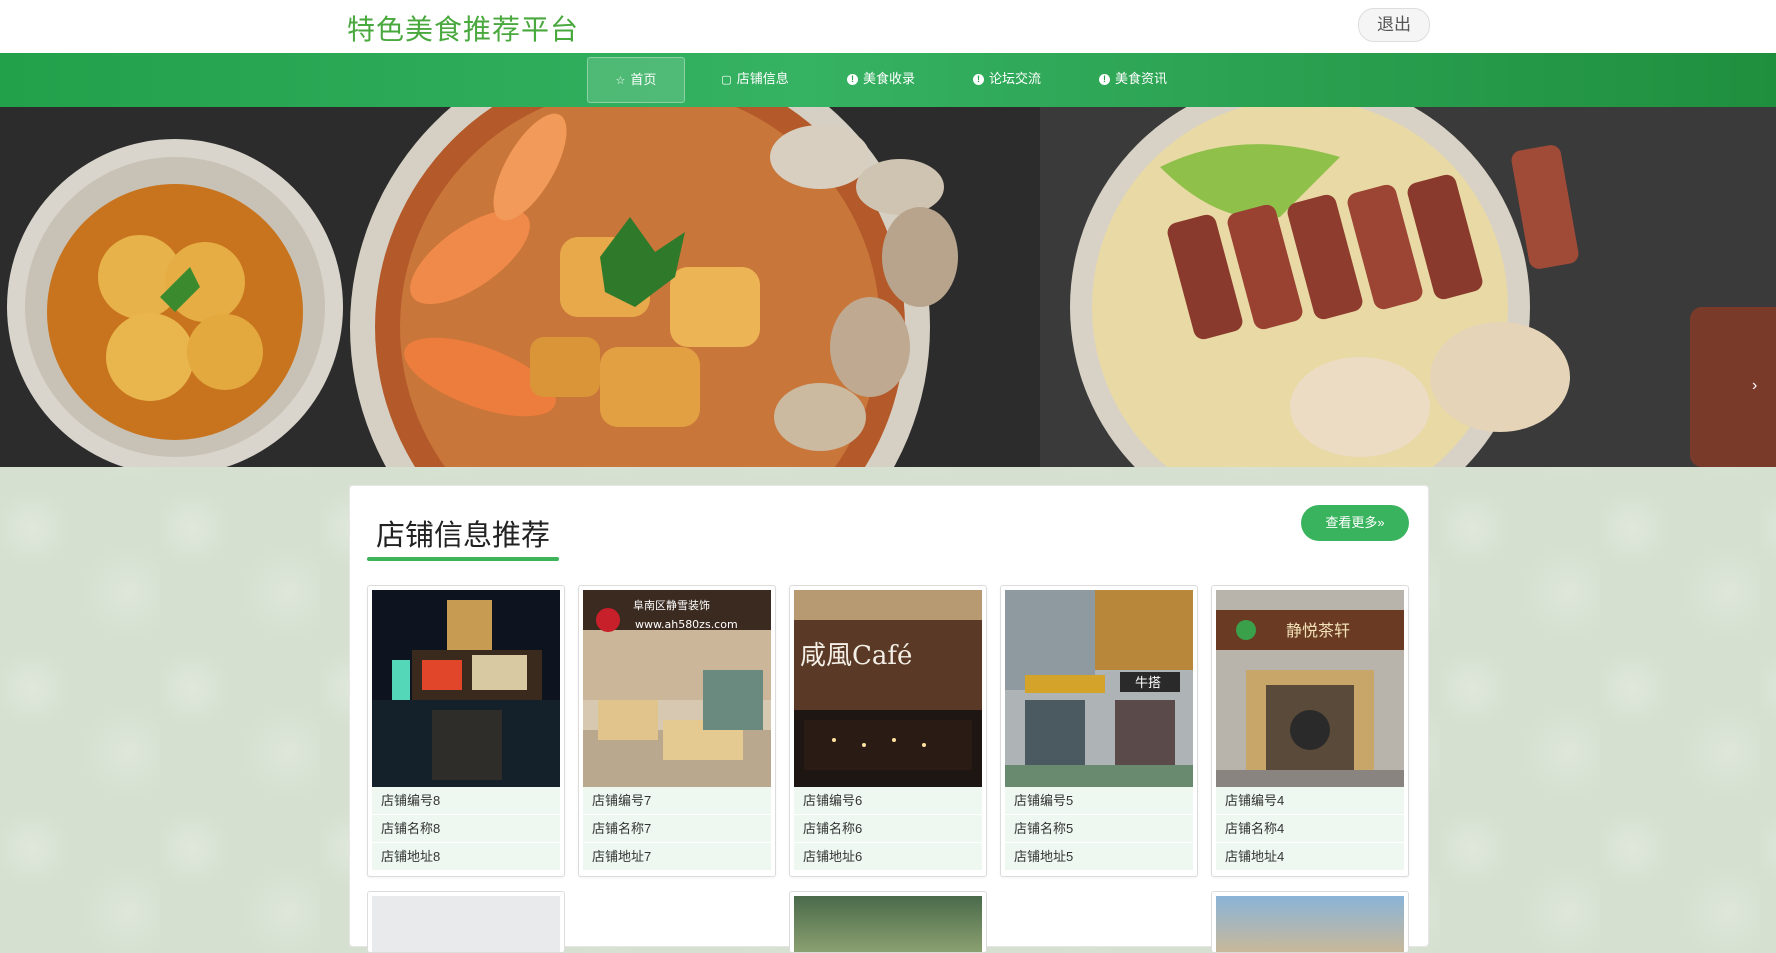 The width and height of the screenshot is (1776, 953). What do you see at coordinates (677, 688) in the screenshot?
I see `shop-image: 阜南区静雪装饰 www.ah580zs.com` at bounding box center [677, 688].